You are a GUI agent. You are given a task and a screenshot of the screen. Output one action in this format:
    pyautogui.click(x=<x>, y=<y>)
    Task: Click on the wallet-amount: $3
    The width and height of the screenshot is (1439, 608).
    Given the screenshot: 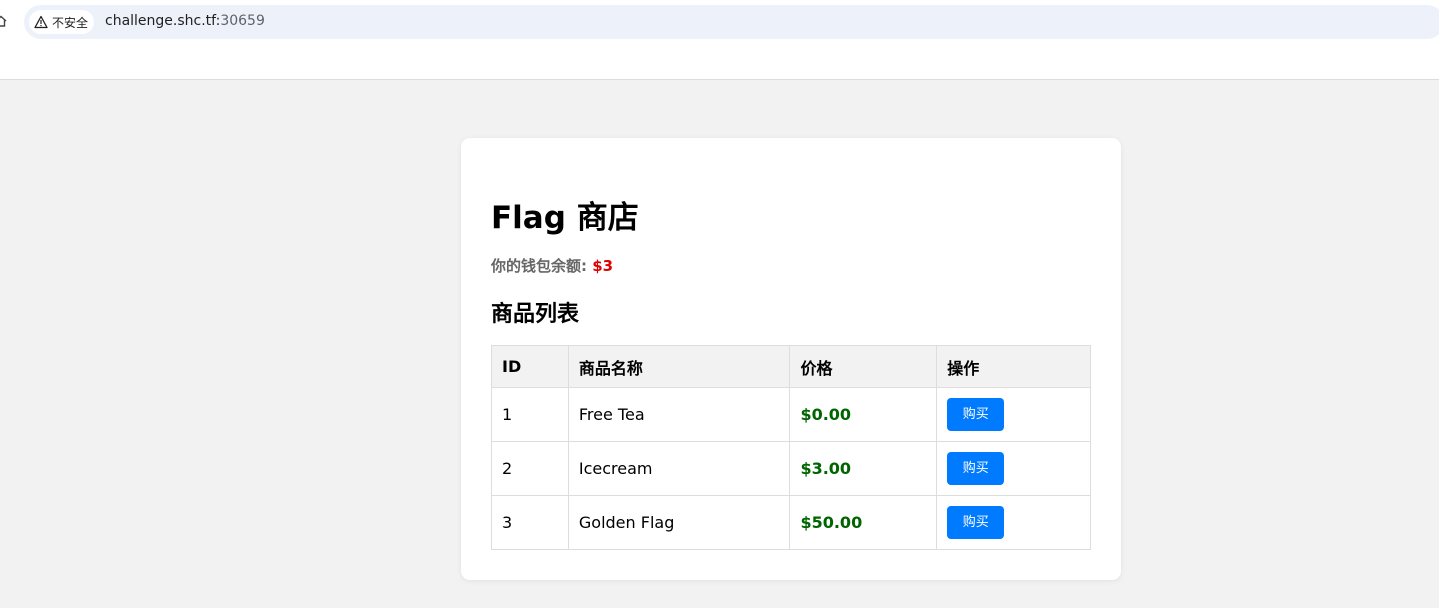 What is the action you would take?
    pyautogui.click(x=603, y=266)
    